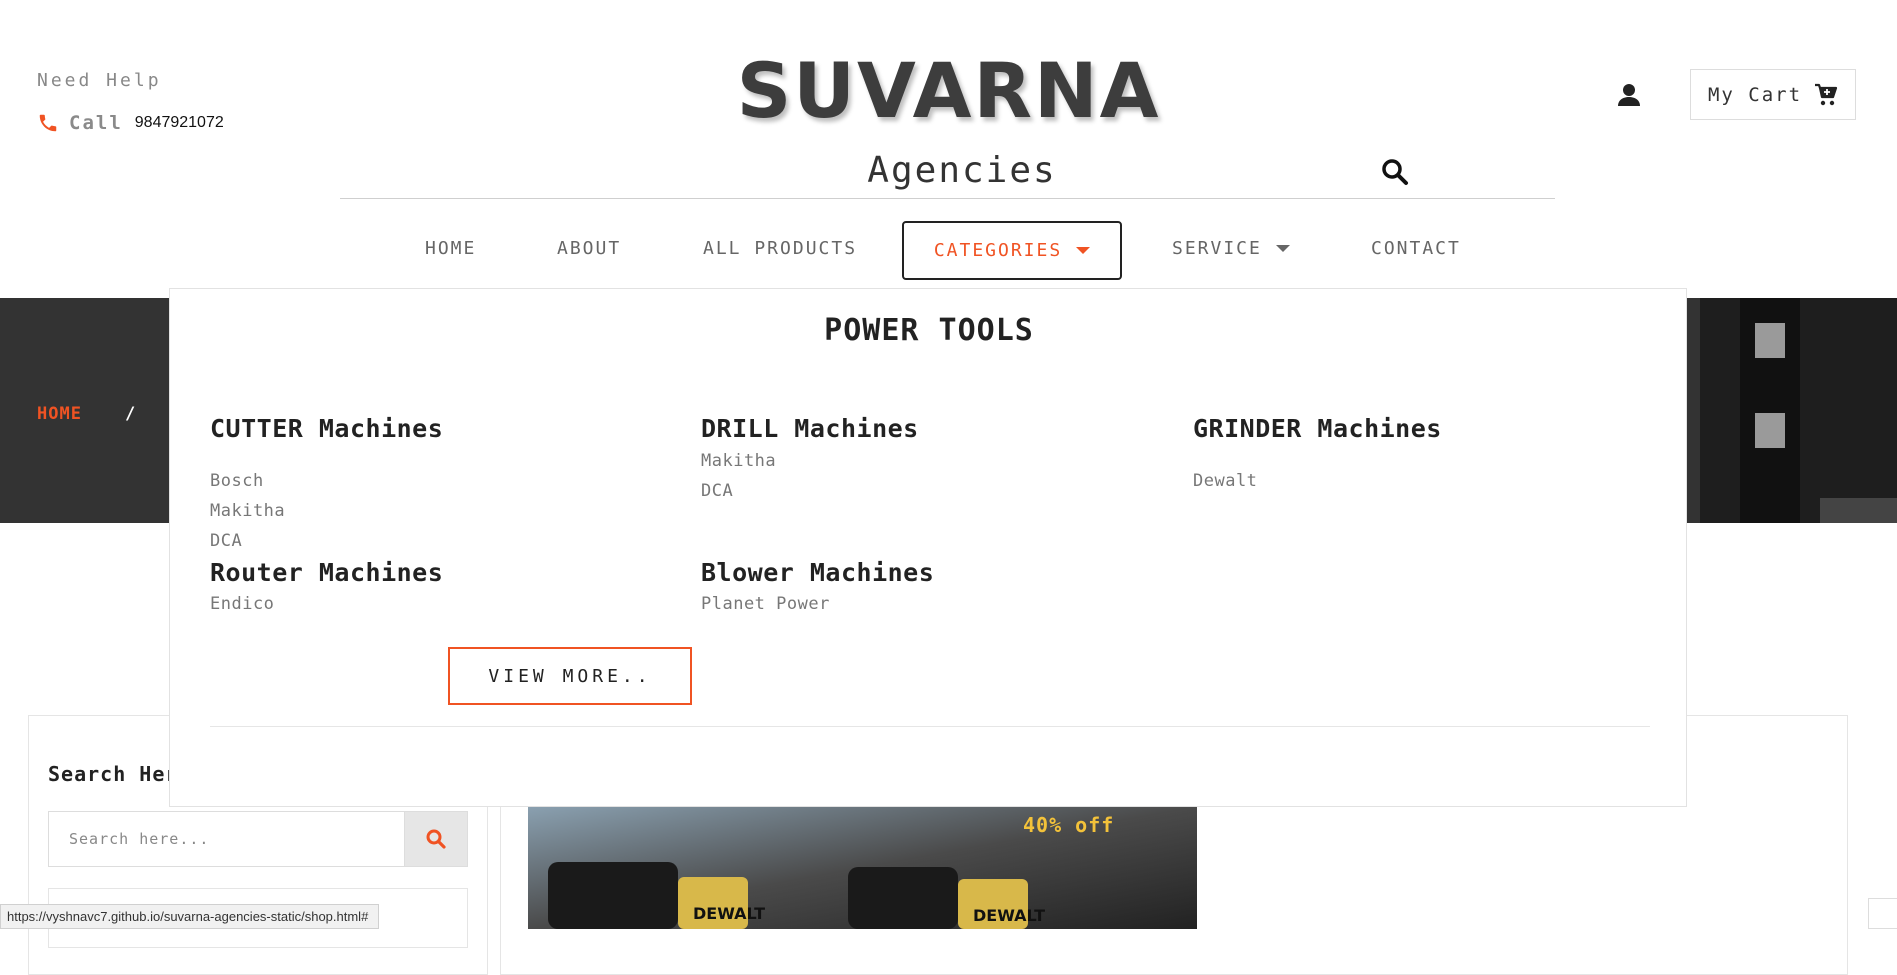  What do you see at coordinates (589, 248) in the screenshot?
I see `nav-about: ABOUT` at bounding box center [589, 248].